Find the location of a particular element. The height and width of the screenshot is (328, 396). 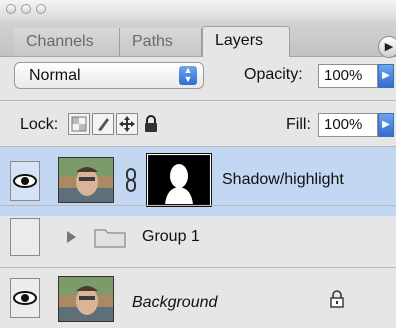

tab-paths: Paths is located at coordinates (161, 42).